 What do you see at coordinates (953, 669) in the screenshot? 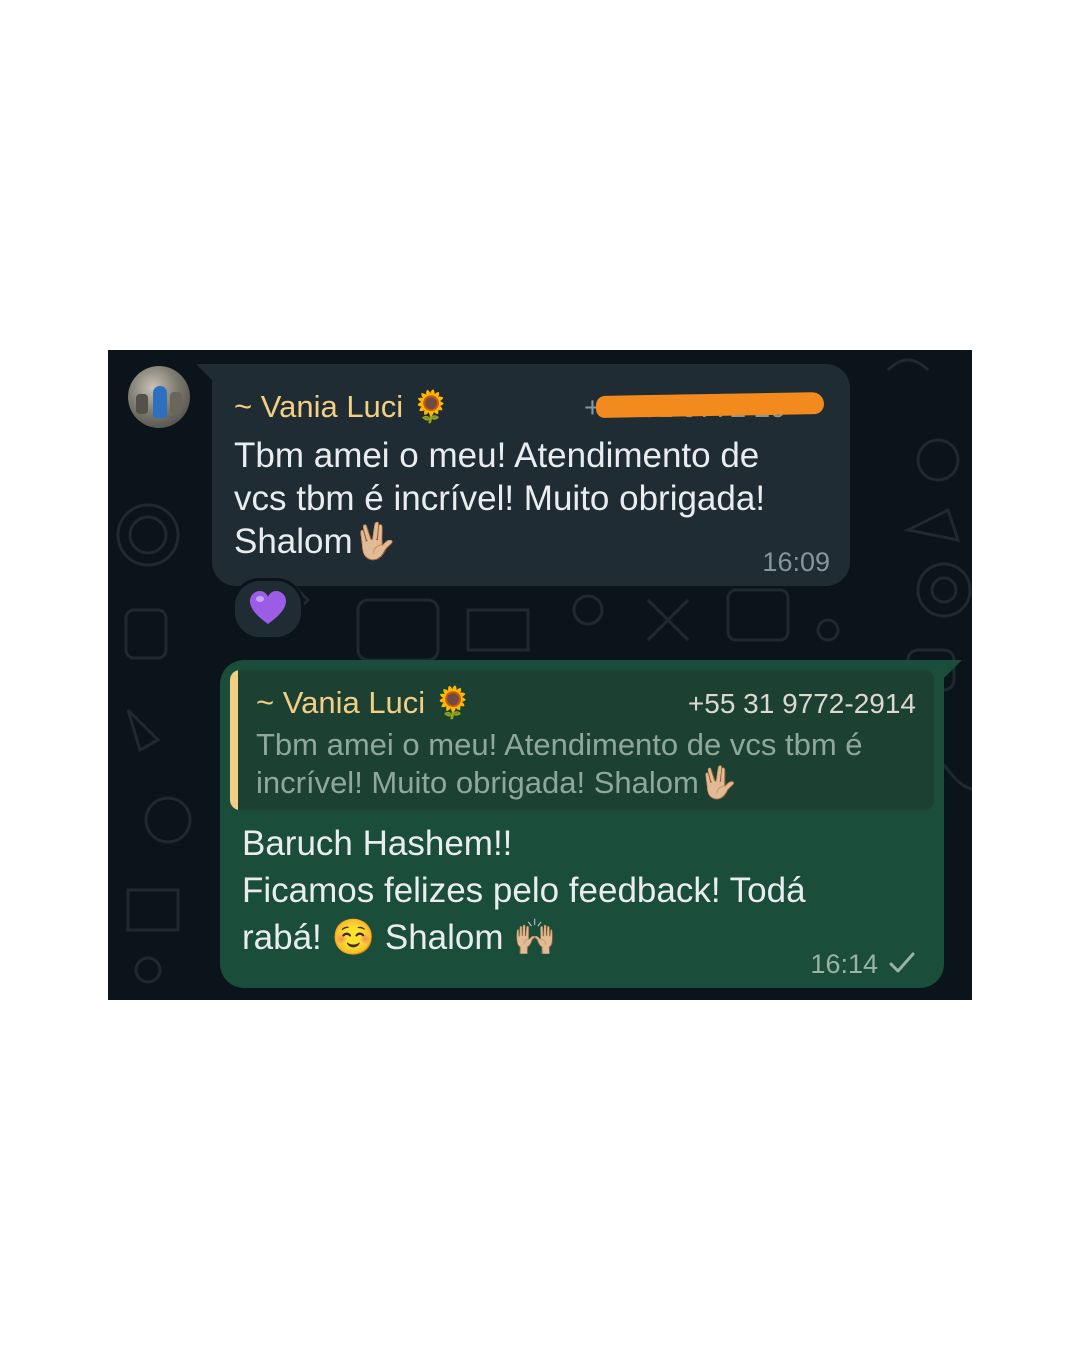
I see `outgoing-bubble-tail` at bounding box center [953, 669].